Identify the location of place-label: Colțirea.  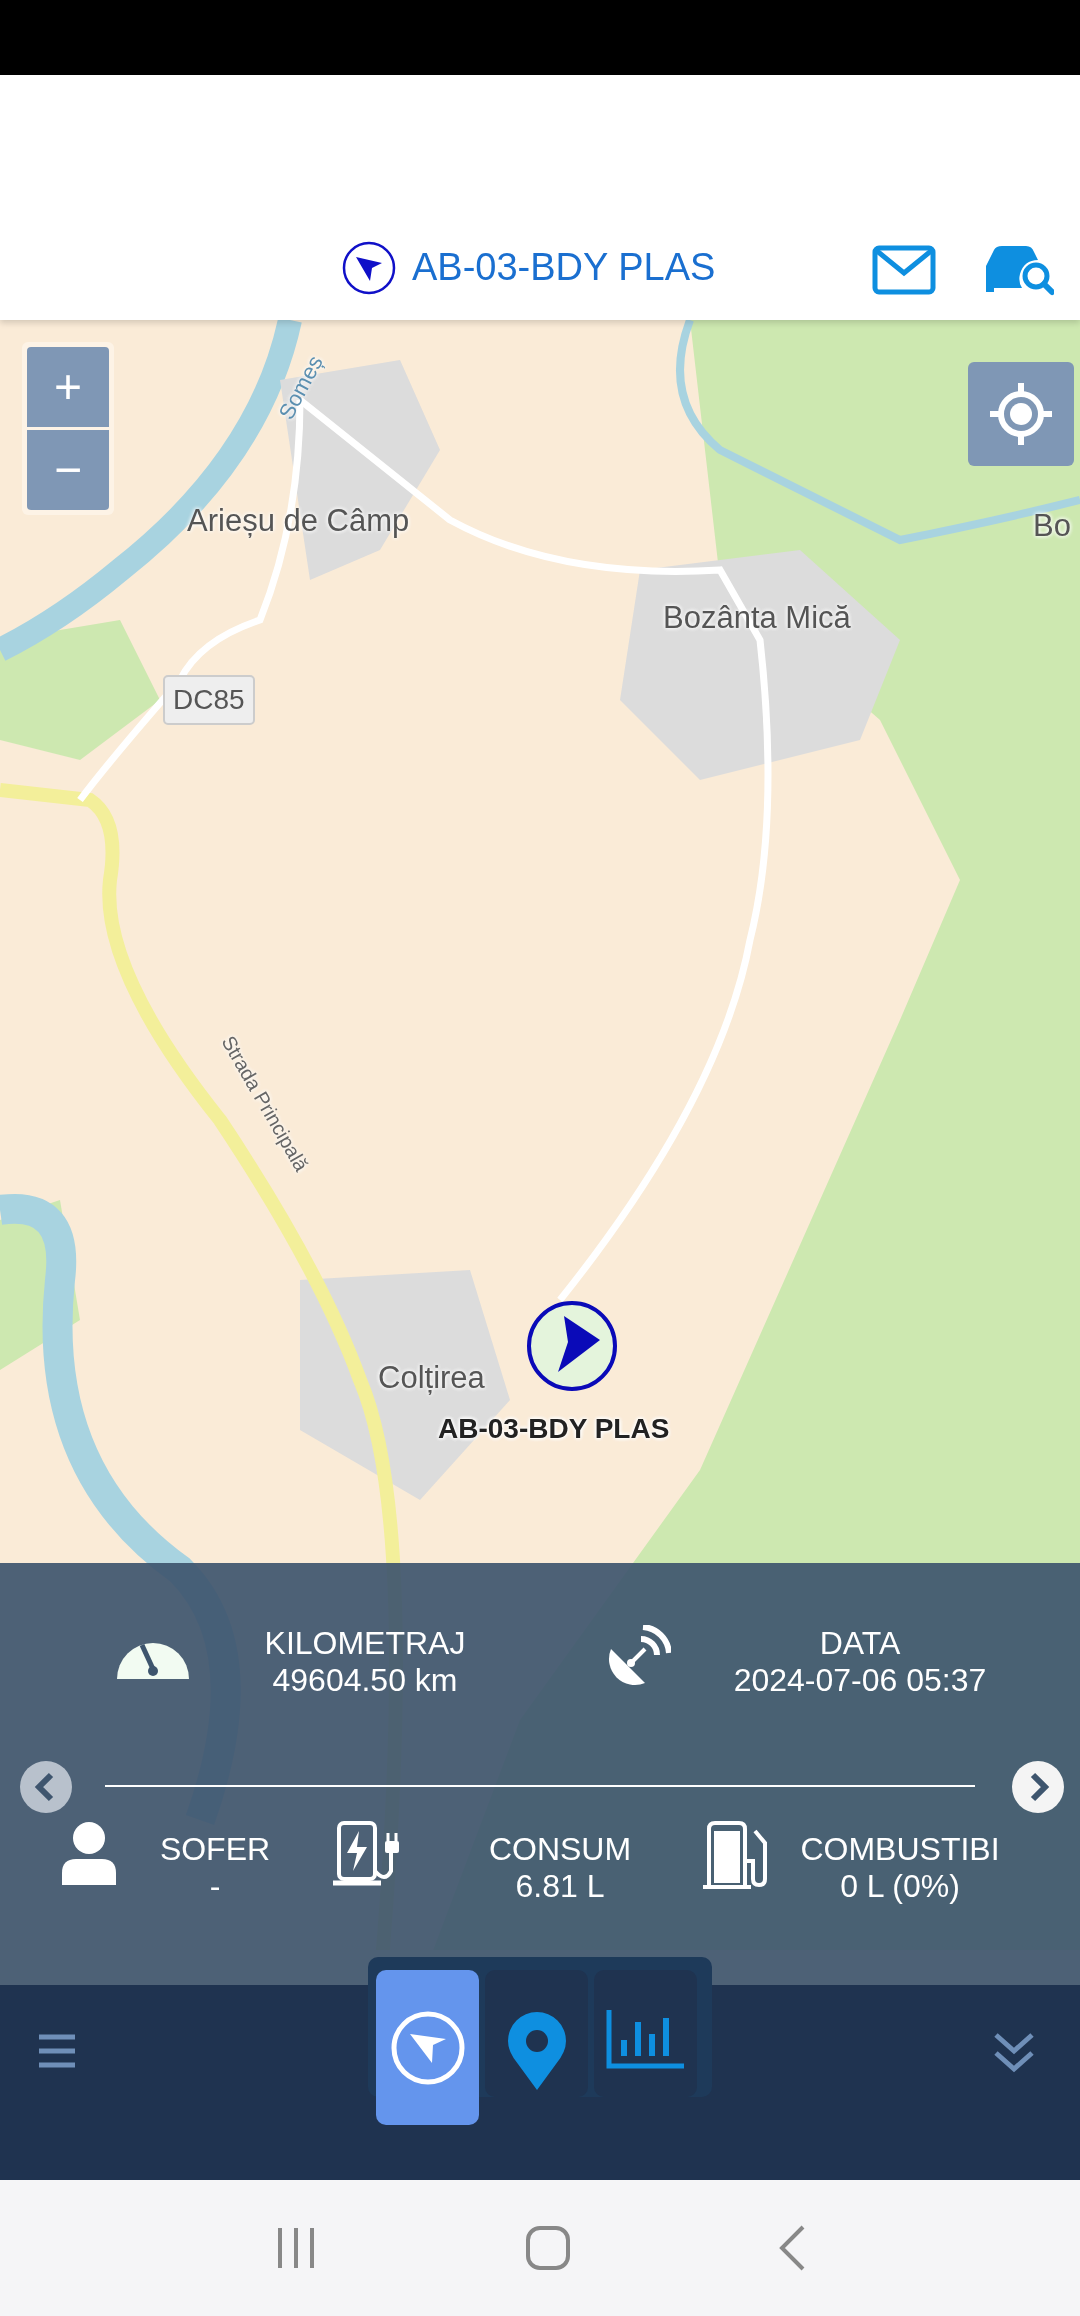
(431, 1378).